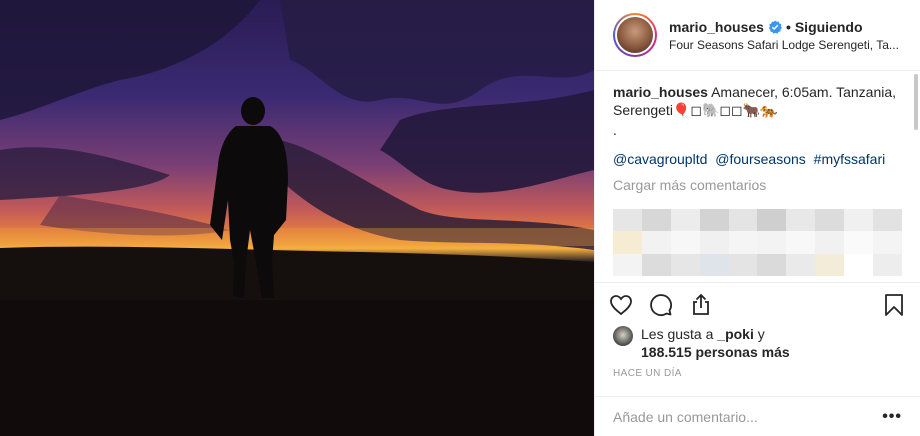  Describe the element at coordinates (621, 305) in the screenshot. I see `heart-icon` at that location.